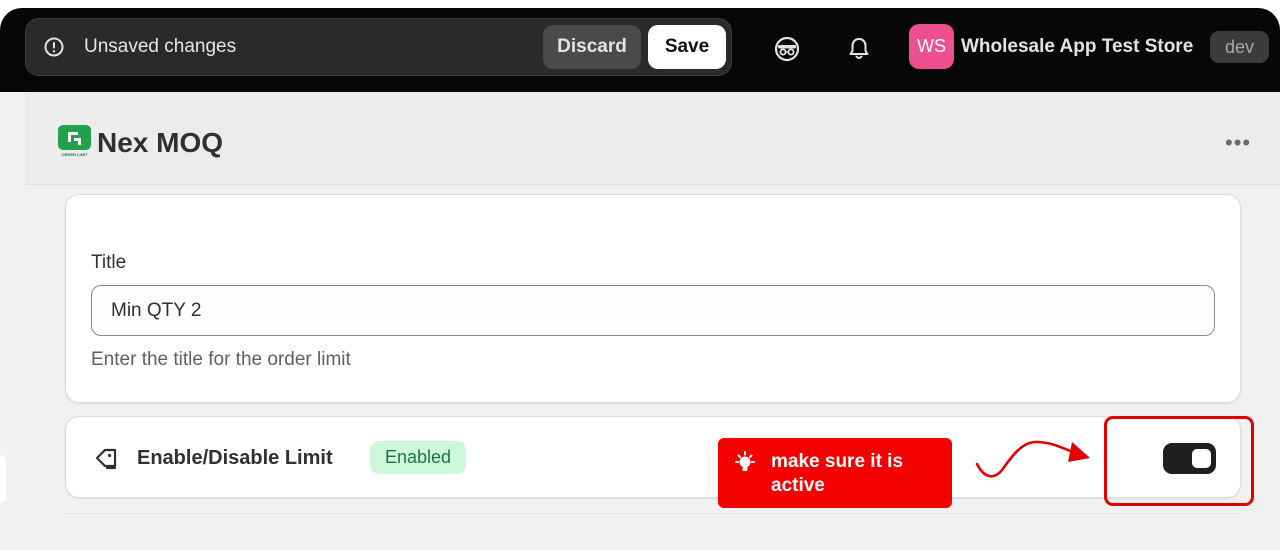  What do you see at coordinates (106, 459) in the screenshot?
I see `tag-icon` at bounding box center [106, 459].